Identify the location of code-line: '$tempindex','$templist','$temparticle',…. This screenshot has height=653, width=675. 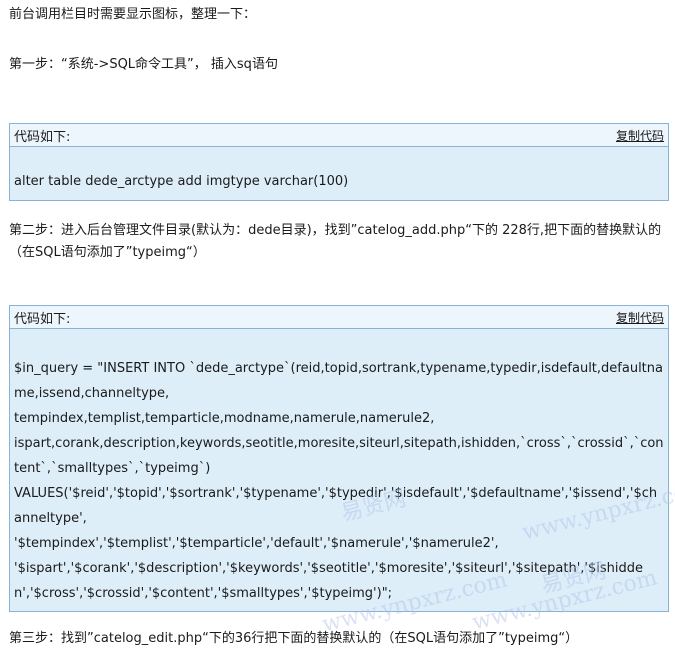
(256, 543).